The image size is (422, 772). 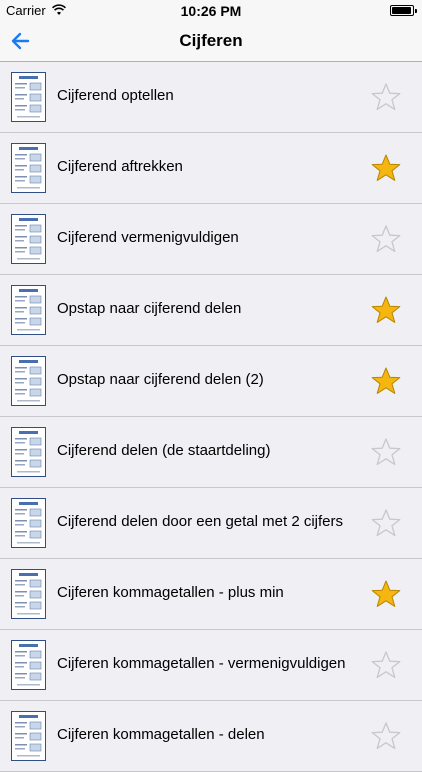 What do you see at coordinates (164, 450) in the screenshot?
I see `list-item-label: Cijferend delen (de staartdeling)` at bounding box center [164, 450].